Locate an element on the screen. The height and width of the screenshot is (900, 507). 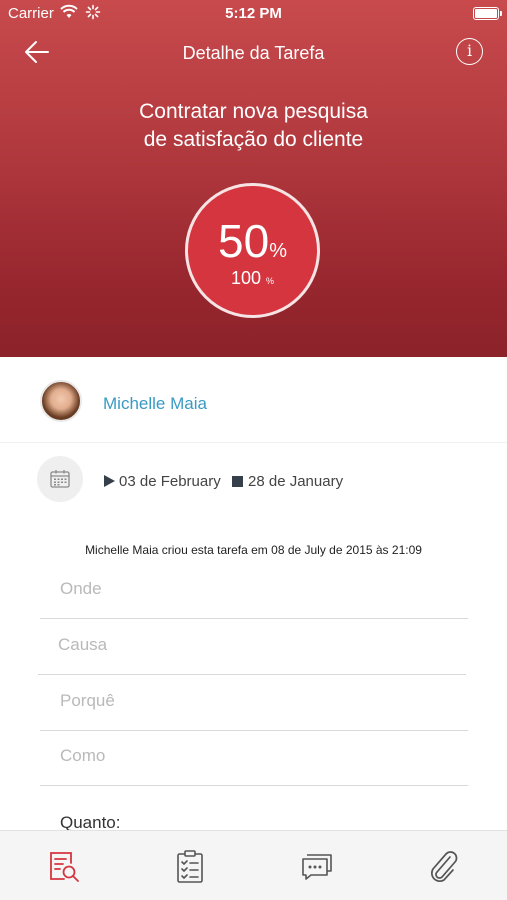
search-document-icon is located at coordinates (64, 867).